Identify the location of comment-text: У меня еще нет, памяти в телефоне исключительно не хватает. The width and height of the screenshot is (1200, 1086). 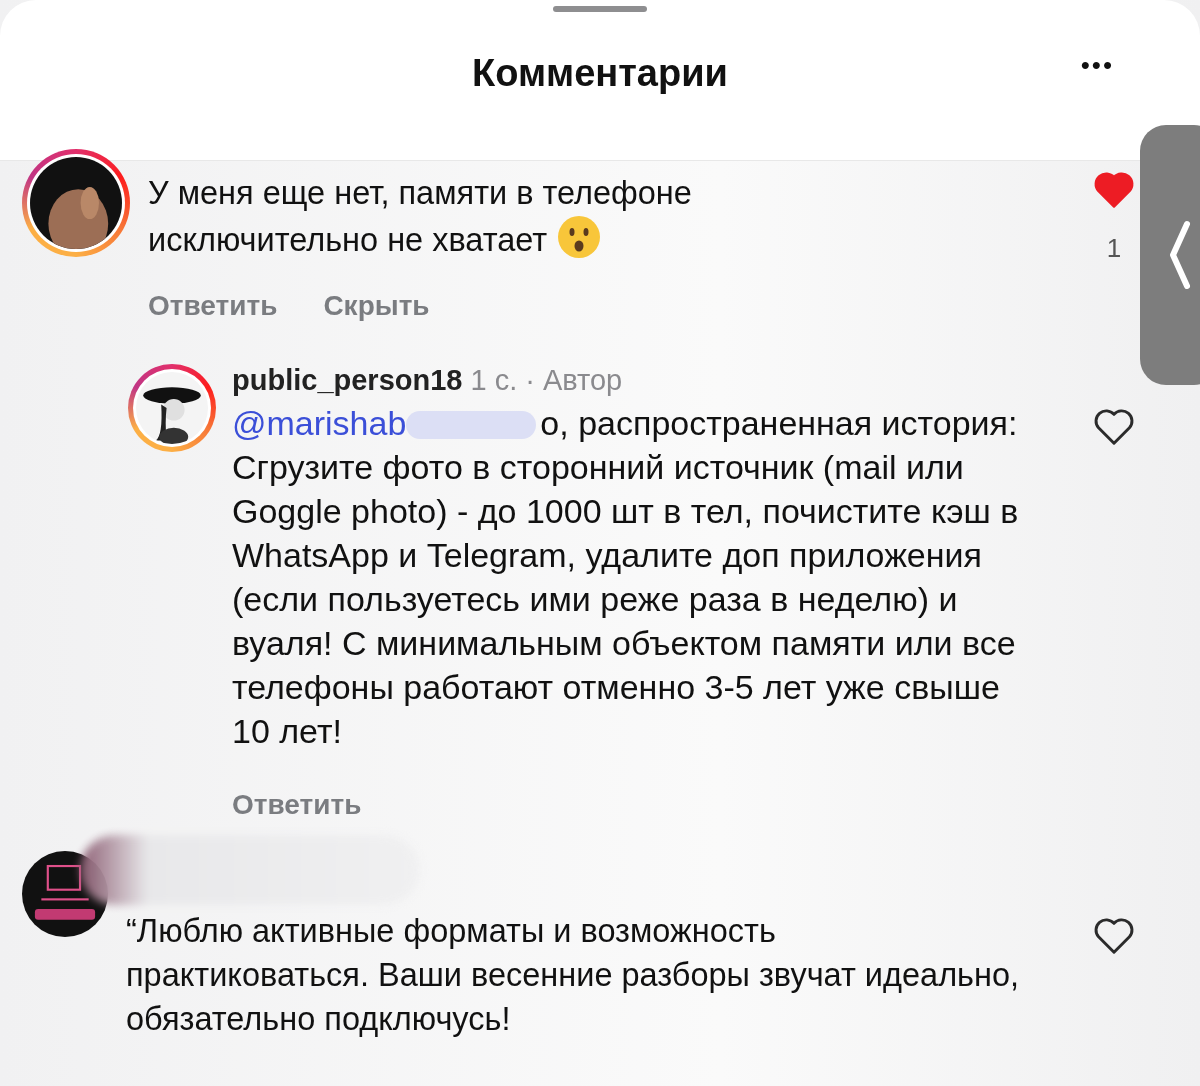
(420, 217).